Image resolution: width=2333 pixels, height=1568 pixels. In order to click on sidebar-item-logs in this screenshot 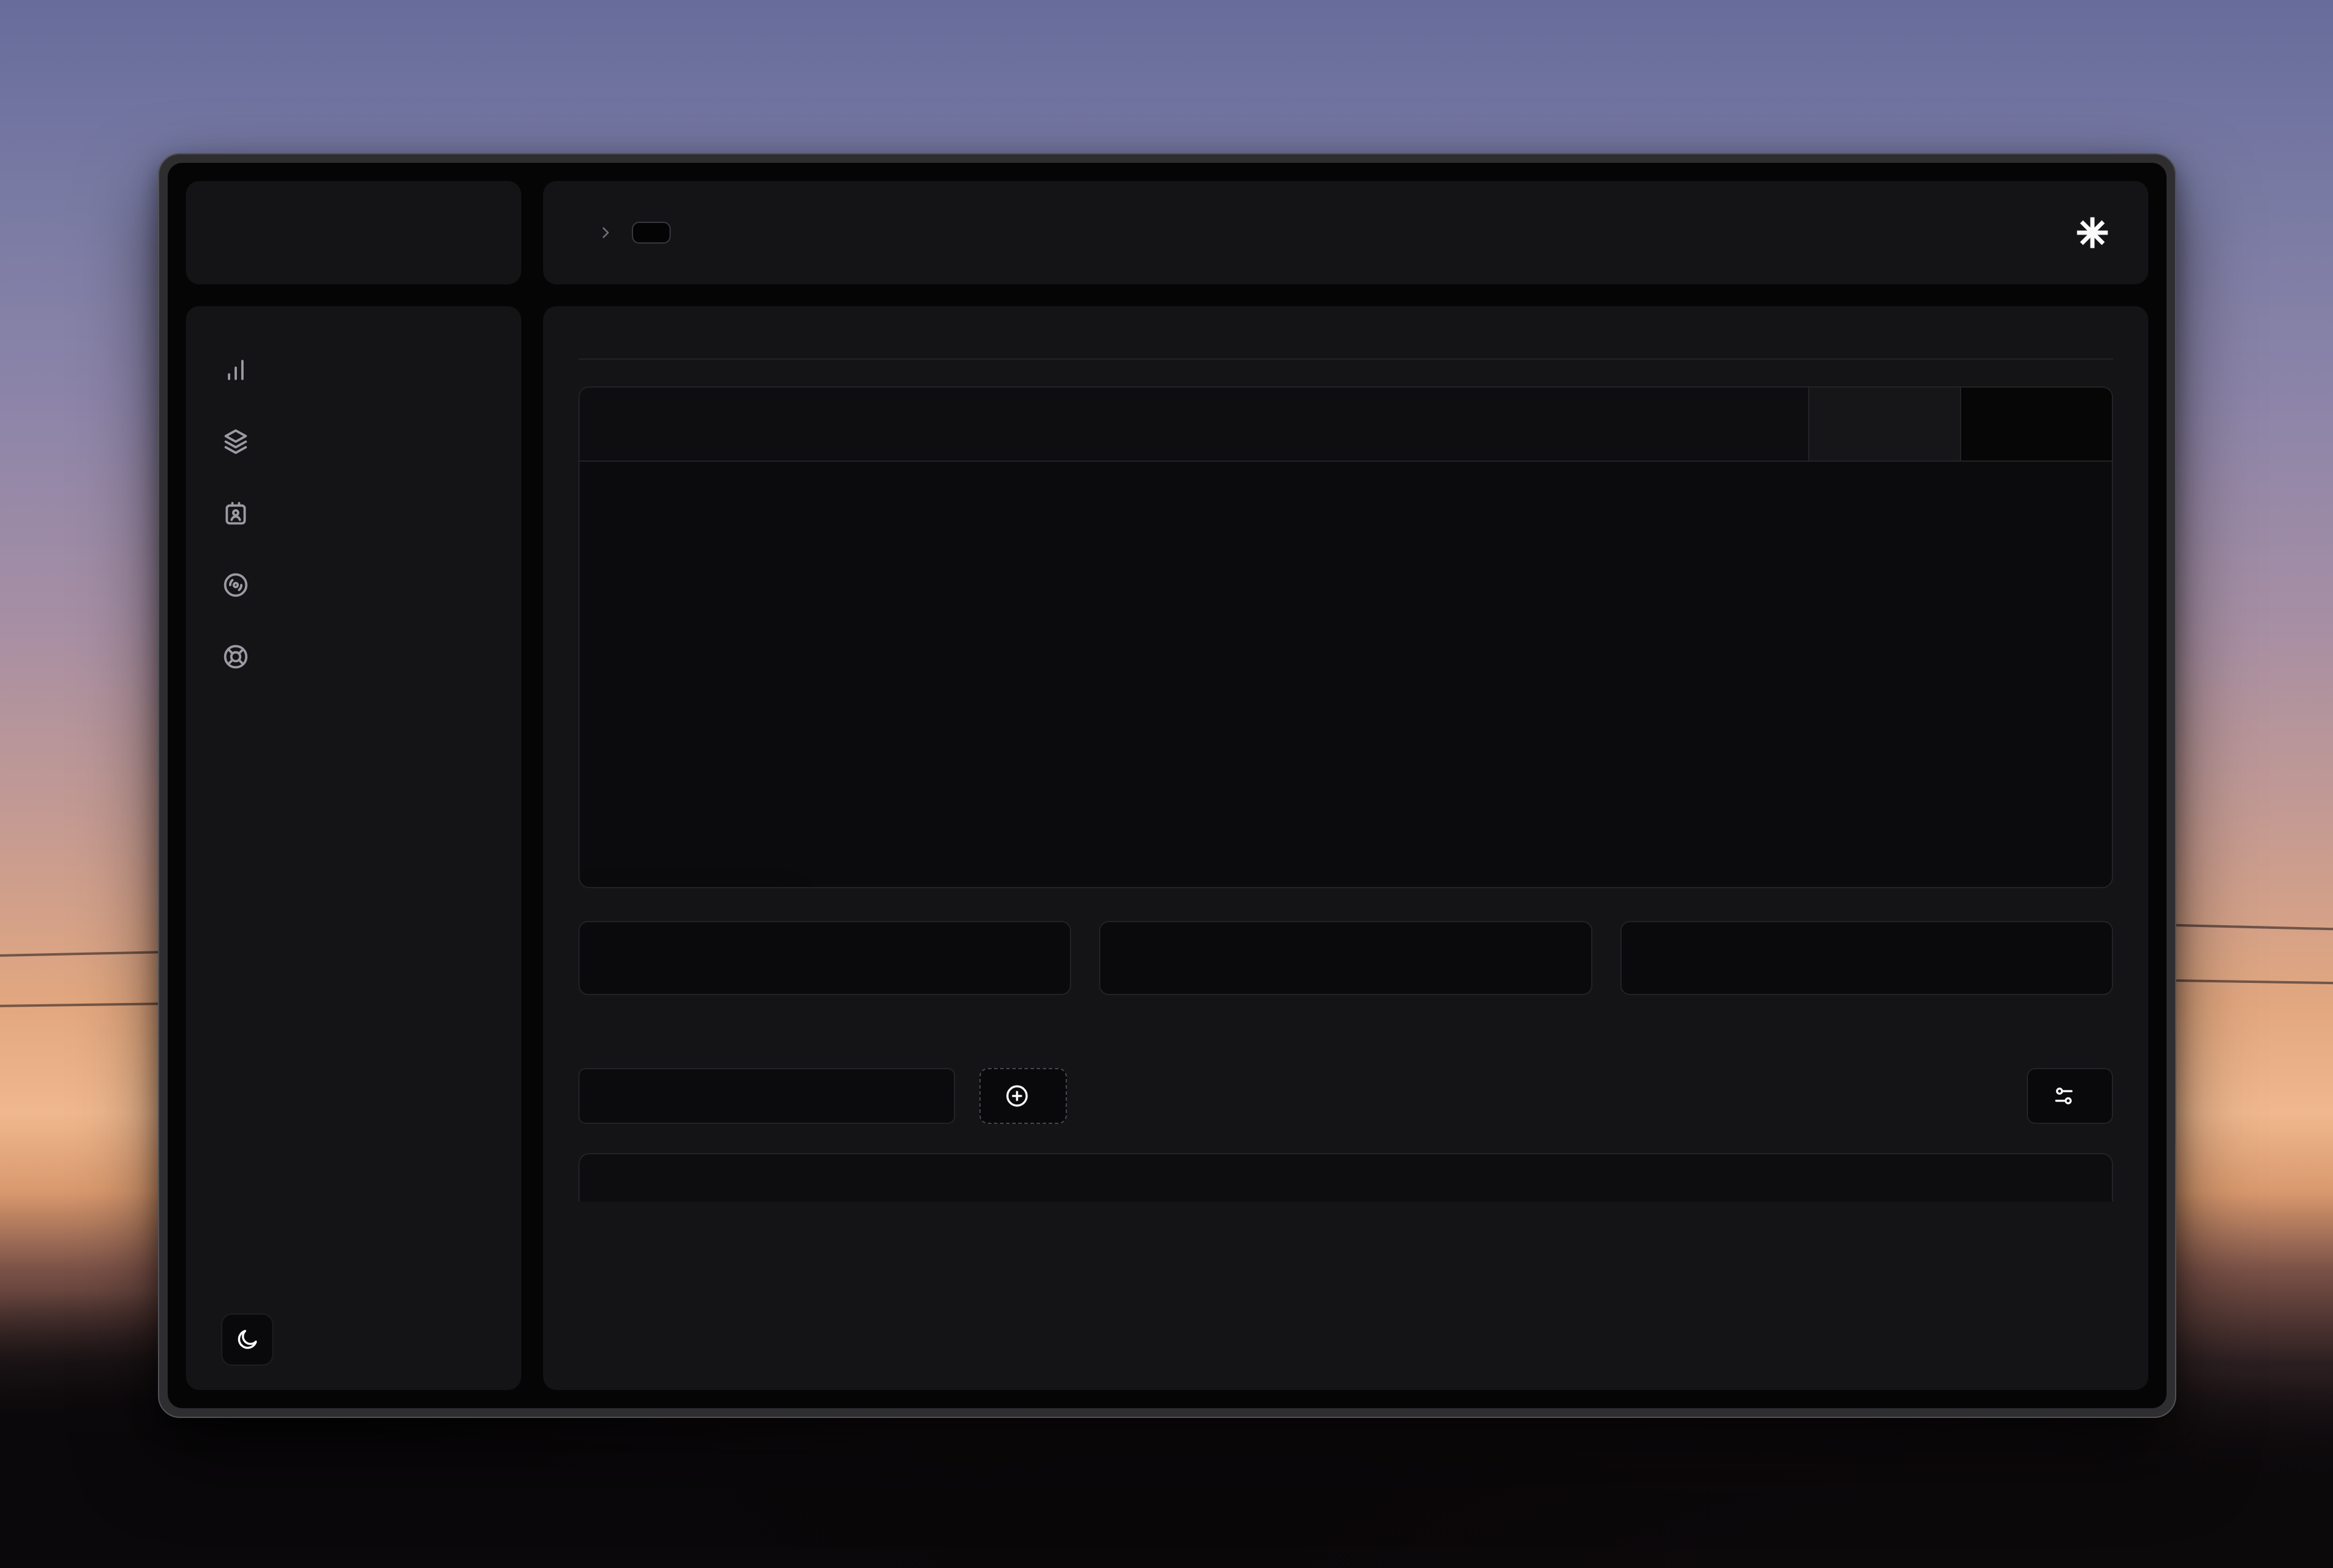, I will do `click(353, 585)`.